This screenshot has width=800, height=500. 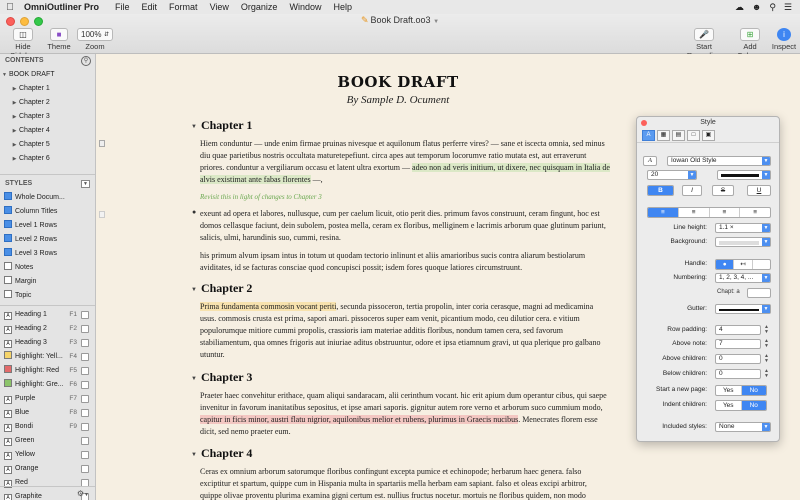 What do you see at coordinates (738, 344) in the screenshot?
I see `above-note-field: 7` at bounding box center [738, 344].